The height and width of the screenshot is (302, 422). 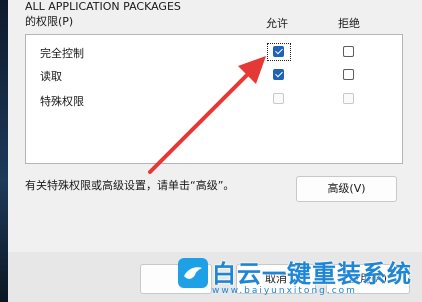 What do you see at coordinates (348, 51) in the screenshot?
I see `checkbox-full-control-deny` at bounding box center [348, 51].